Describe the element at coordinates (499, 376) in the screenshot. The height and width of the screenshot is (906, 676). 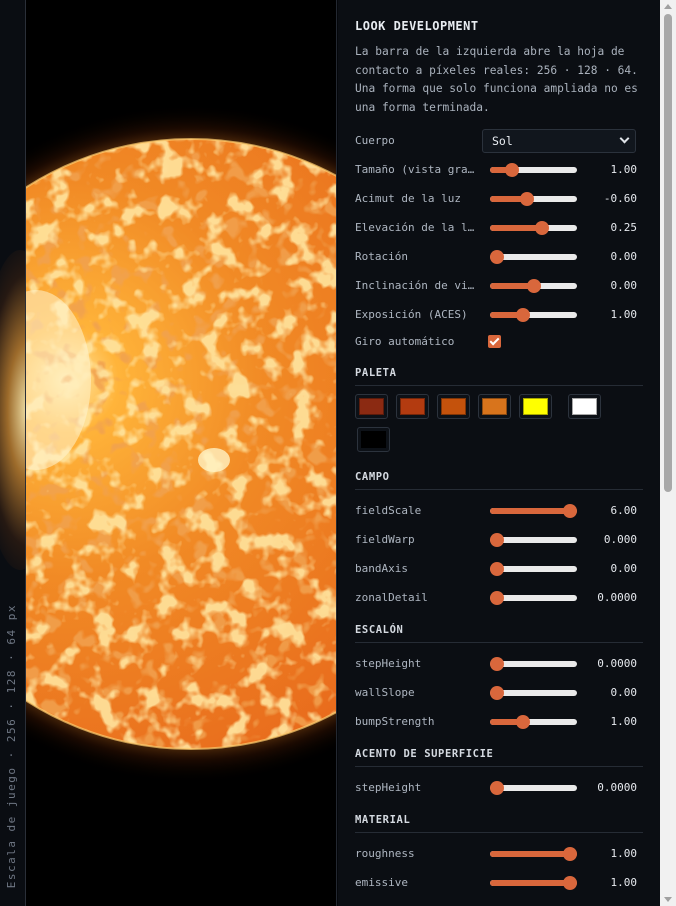
I see `section-heading-palette: PALETA` at that location.